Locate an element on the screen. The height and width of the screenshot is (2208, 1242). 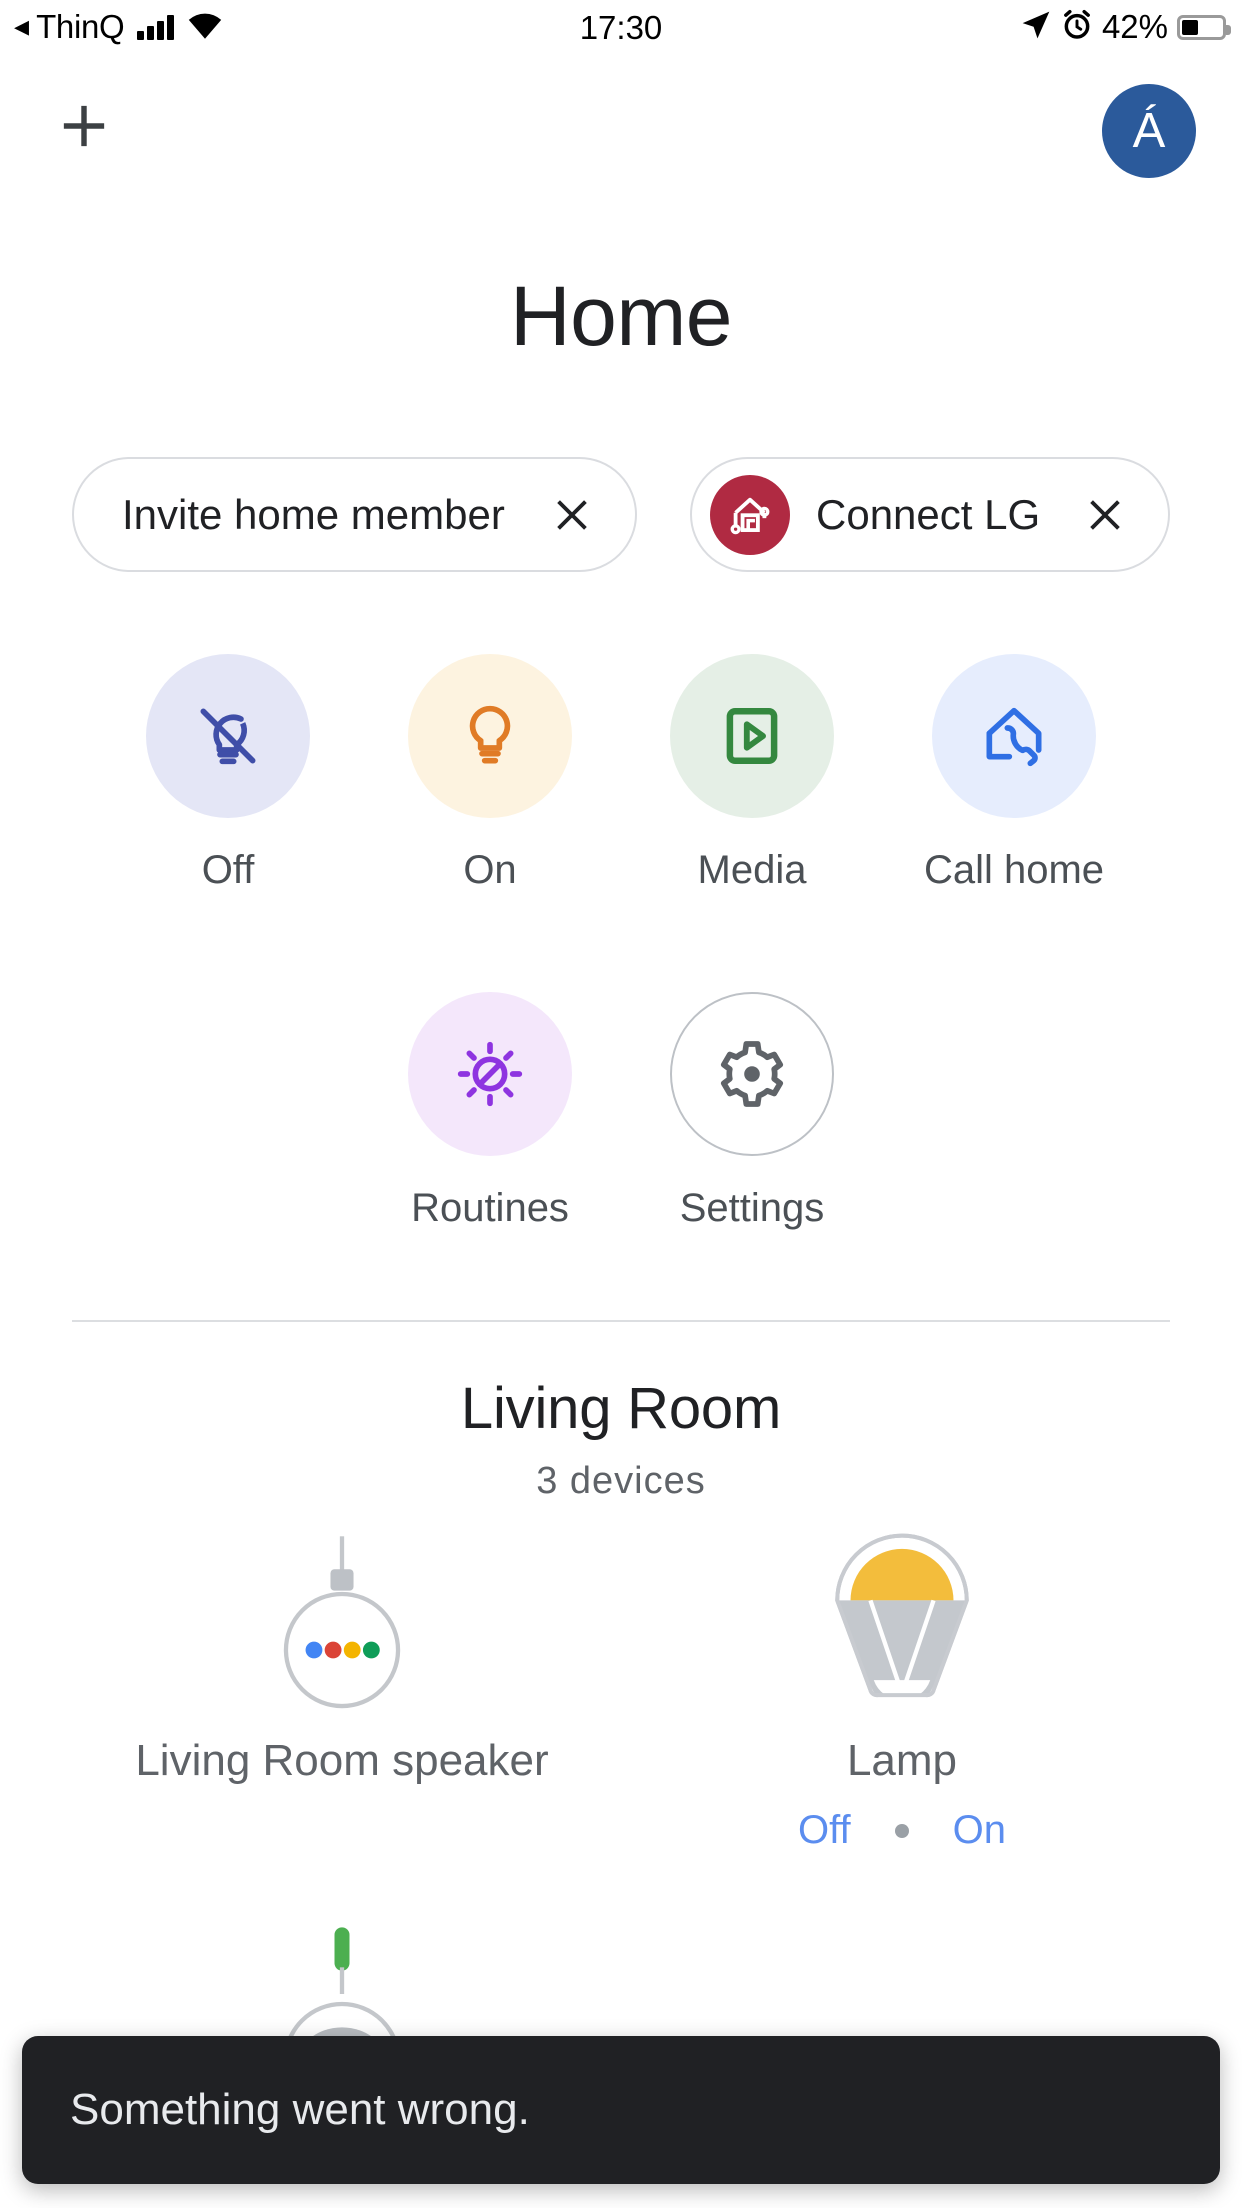
quick-action-settings-label: Settings is located at coordinates (752, 1208).